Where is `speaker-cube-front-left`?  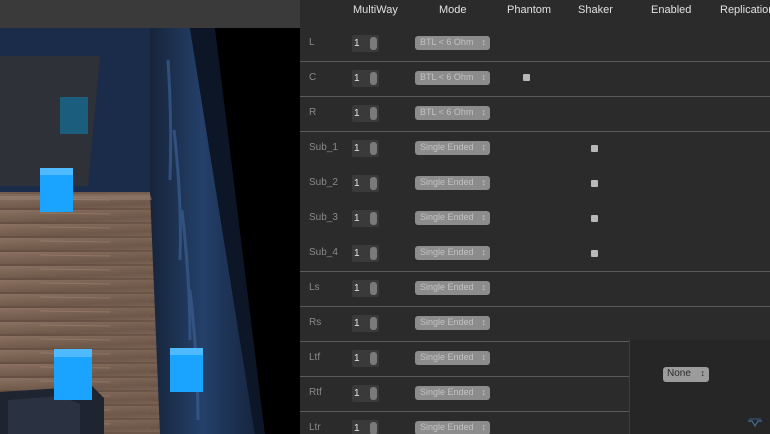 speaker-cube-front-left is located at coordinates (56, 190).